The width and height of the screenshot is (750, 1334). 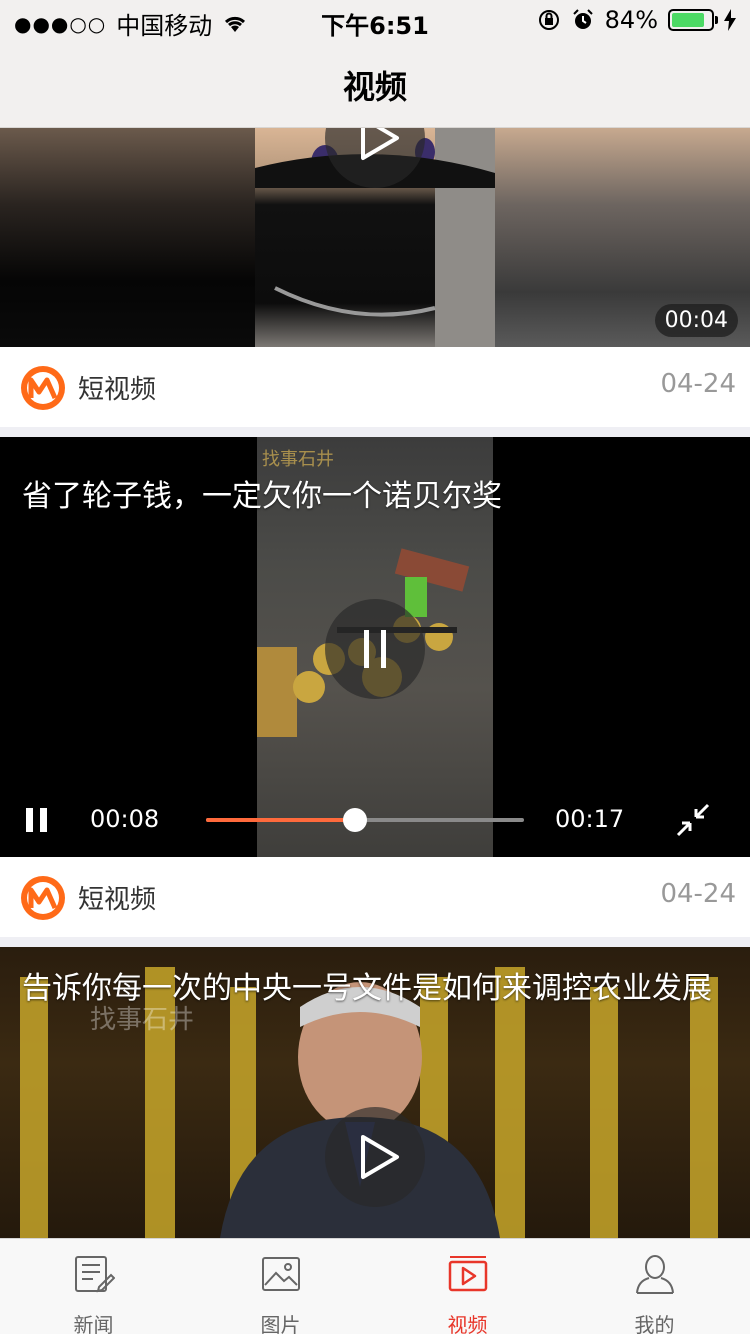 I want to click on picture-icon, so click(x=281, y=1274).